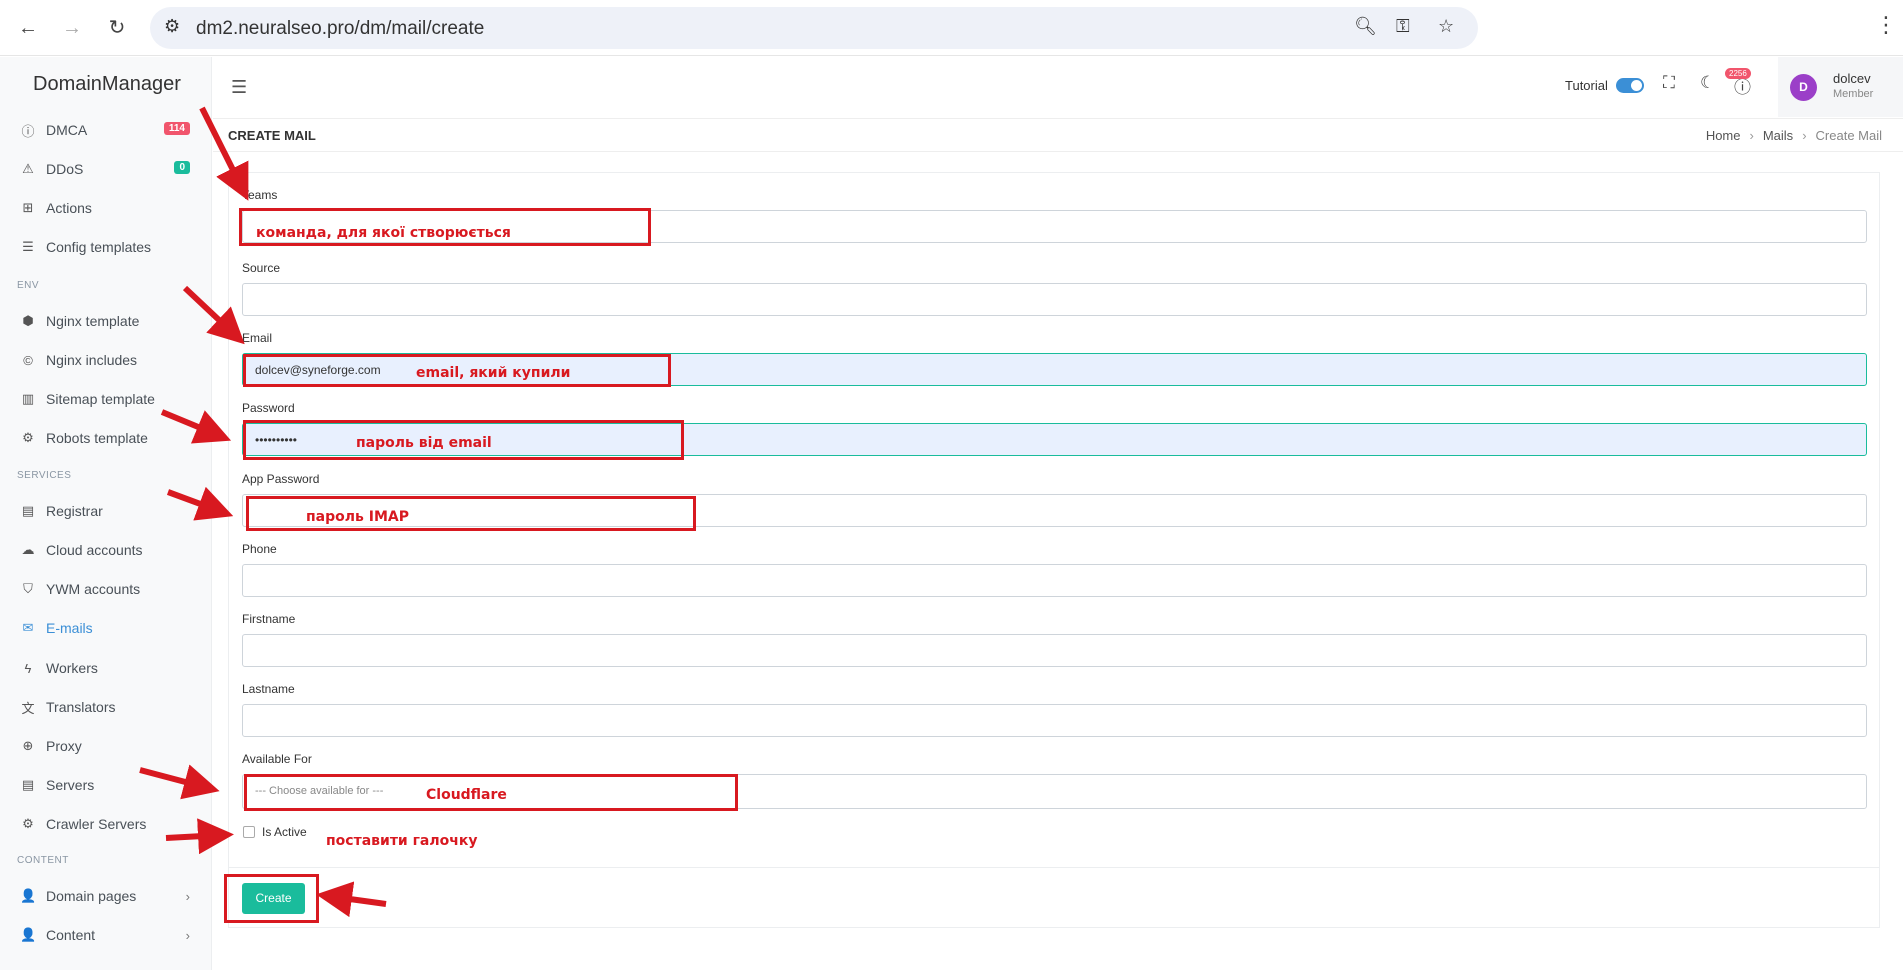 The image size is (1903, 970). I want to click on annotation-arrows, so click(263, 512).